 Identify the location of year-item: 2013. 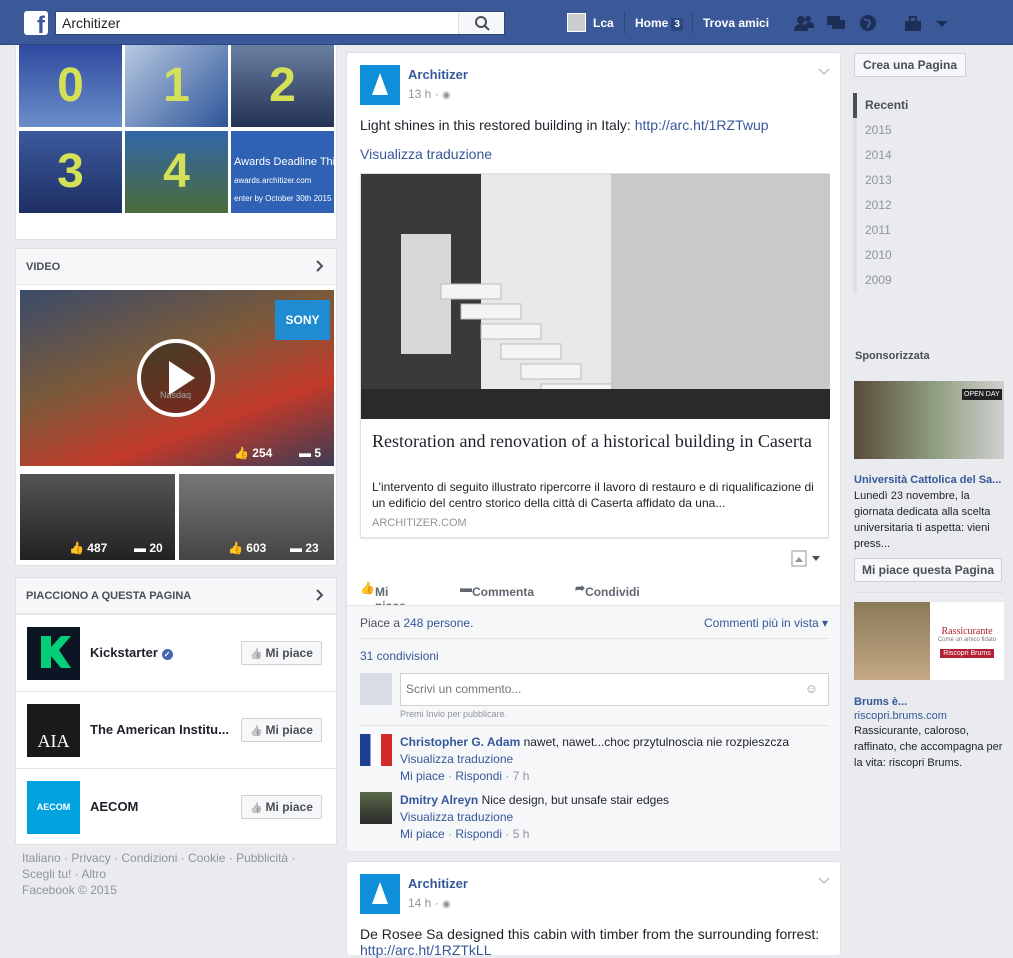
(930, 180).